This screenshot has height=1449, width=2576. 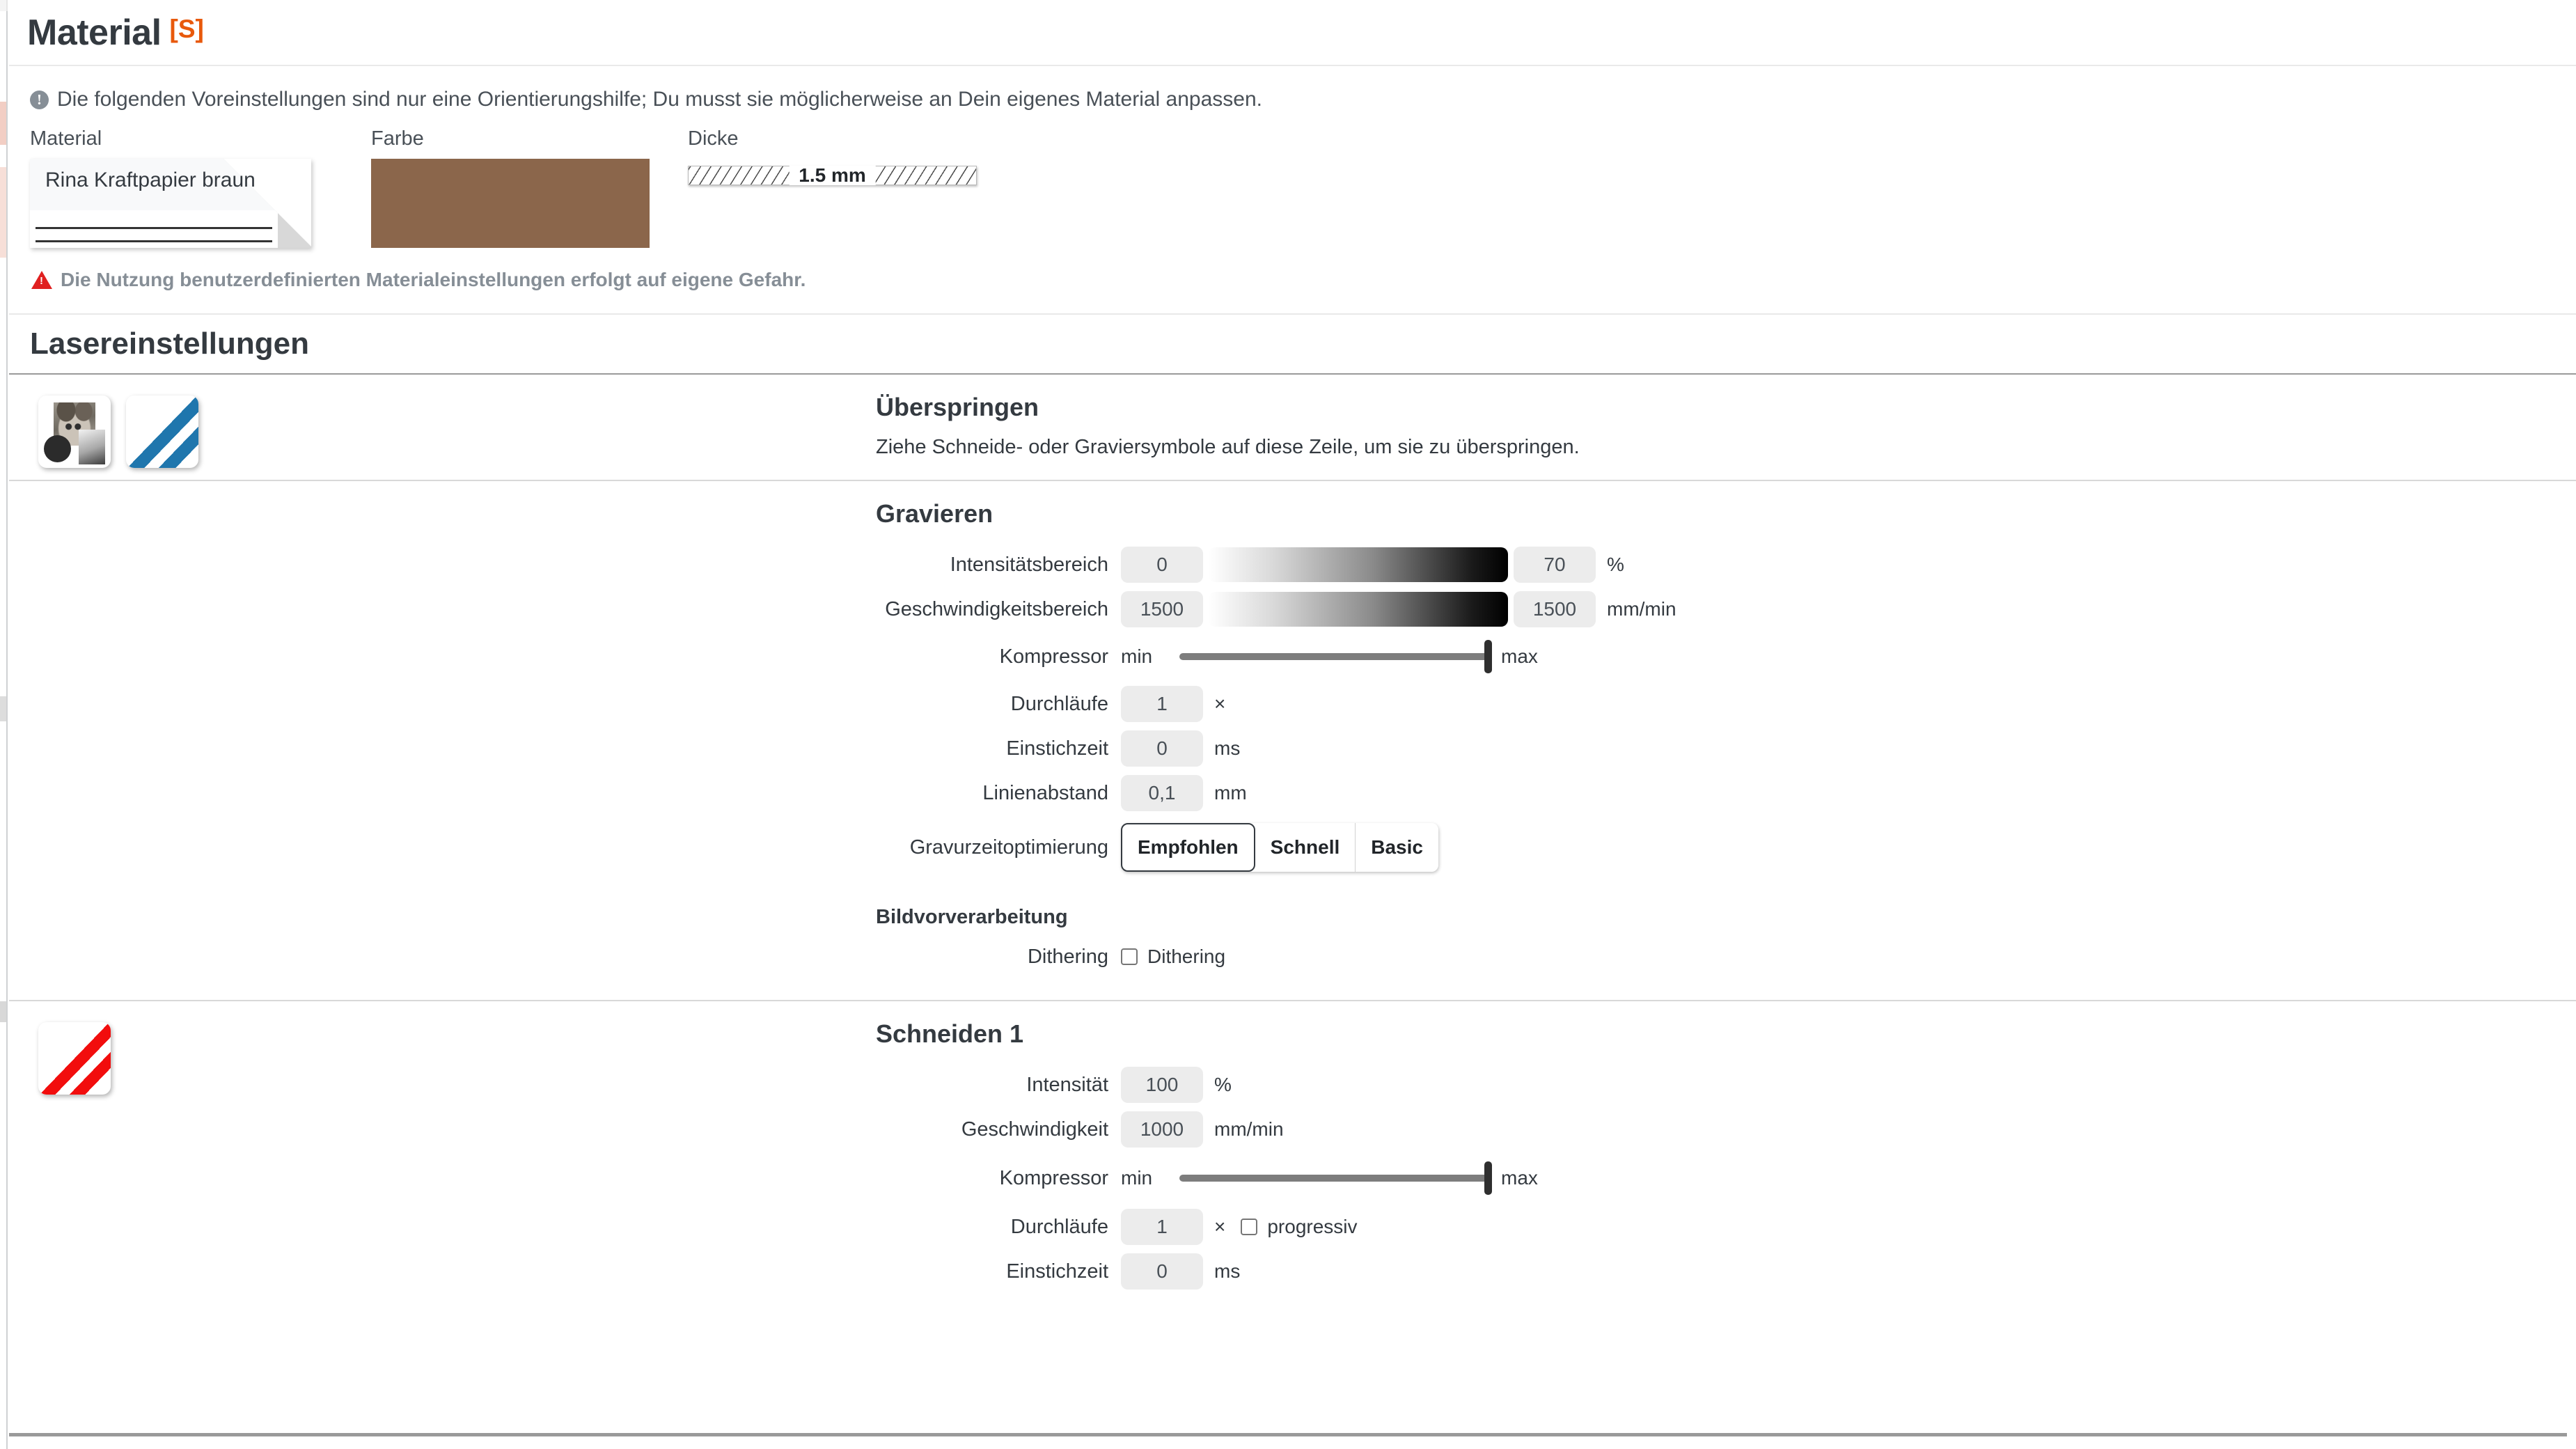 I want to click on engrave-optimization-option-basic: Basic, so click(x=1397, y=847).